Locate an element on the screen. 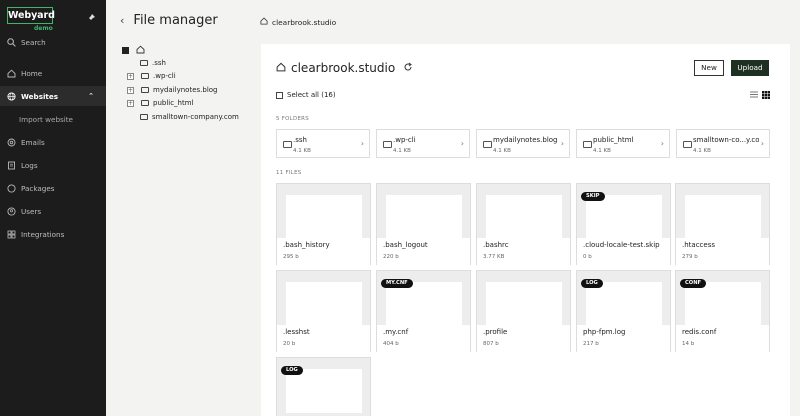 The height and width of the screenshot is (416, 800). file-size: 404 b is located at coordinates (391, 344).